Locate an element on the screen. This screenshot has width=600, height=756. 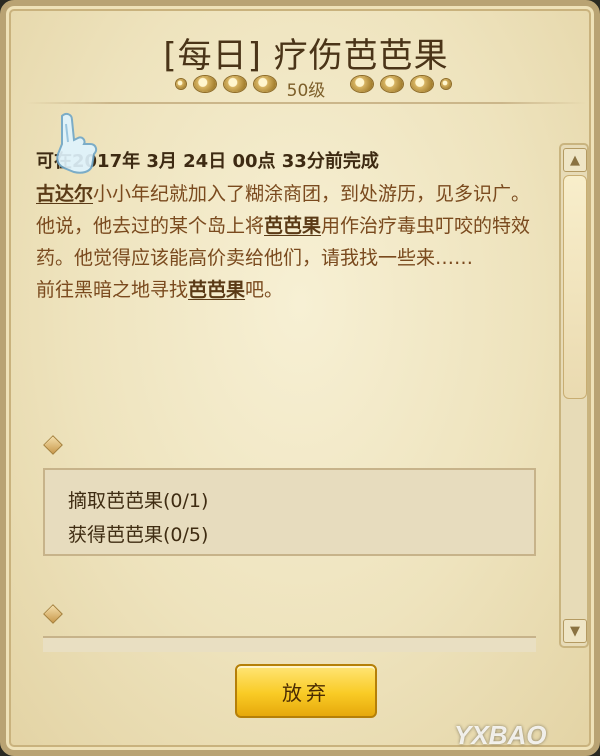
abandon-button: 放弃 is located at coordinates (306, 691).